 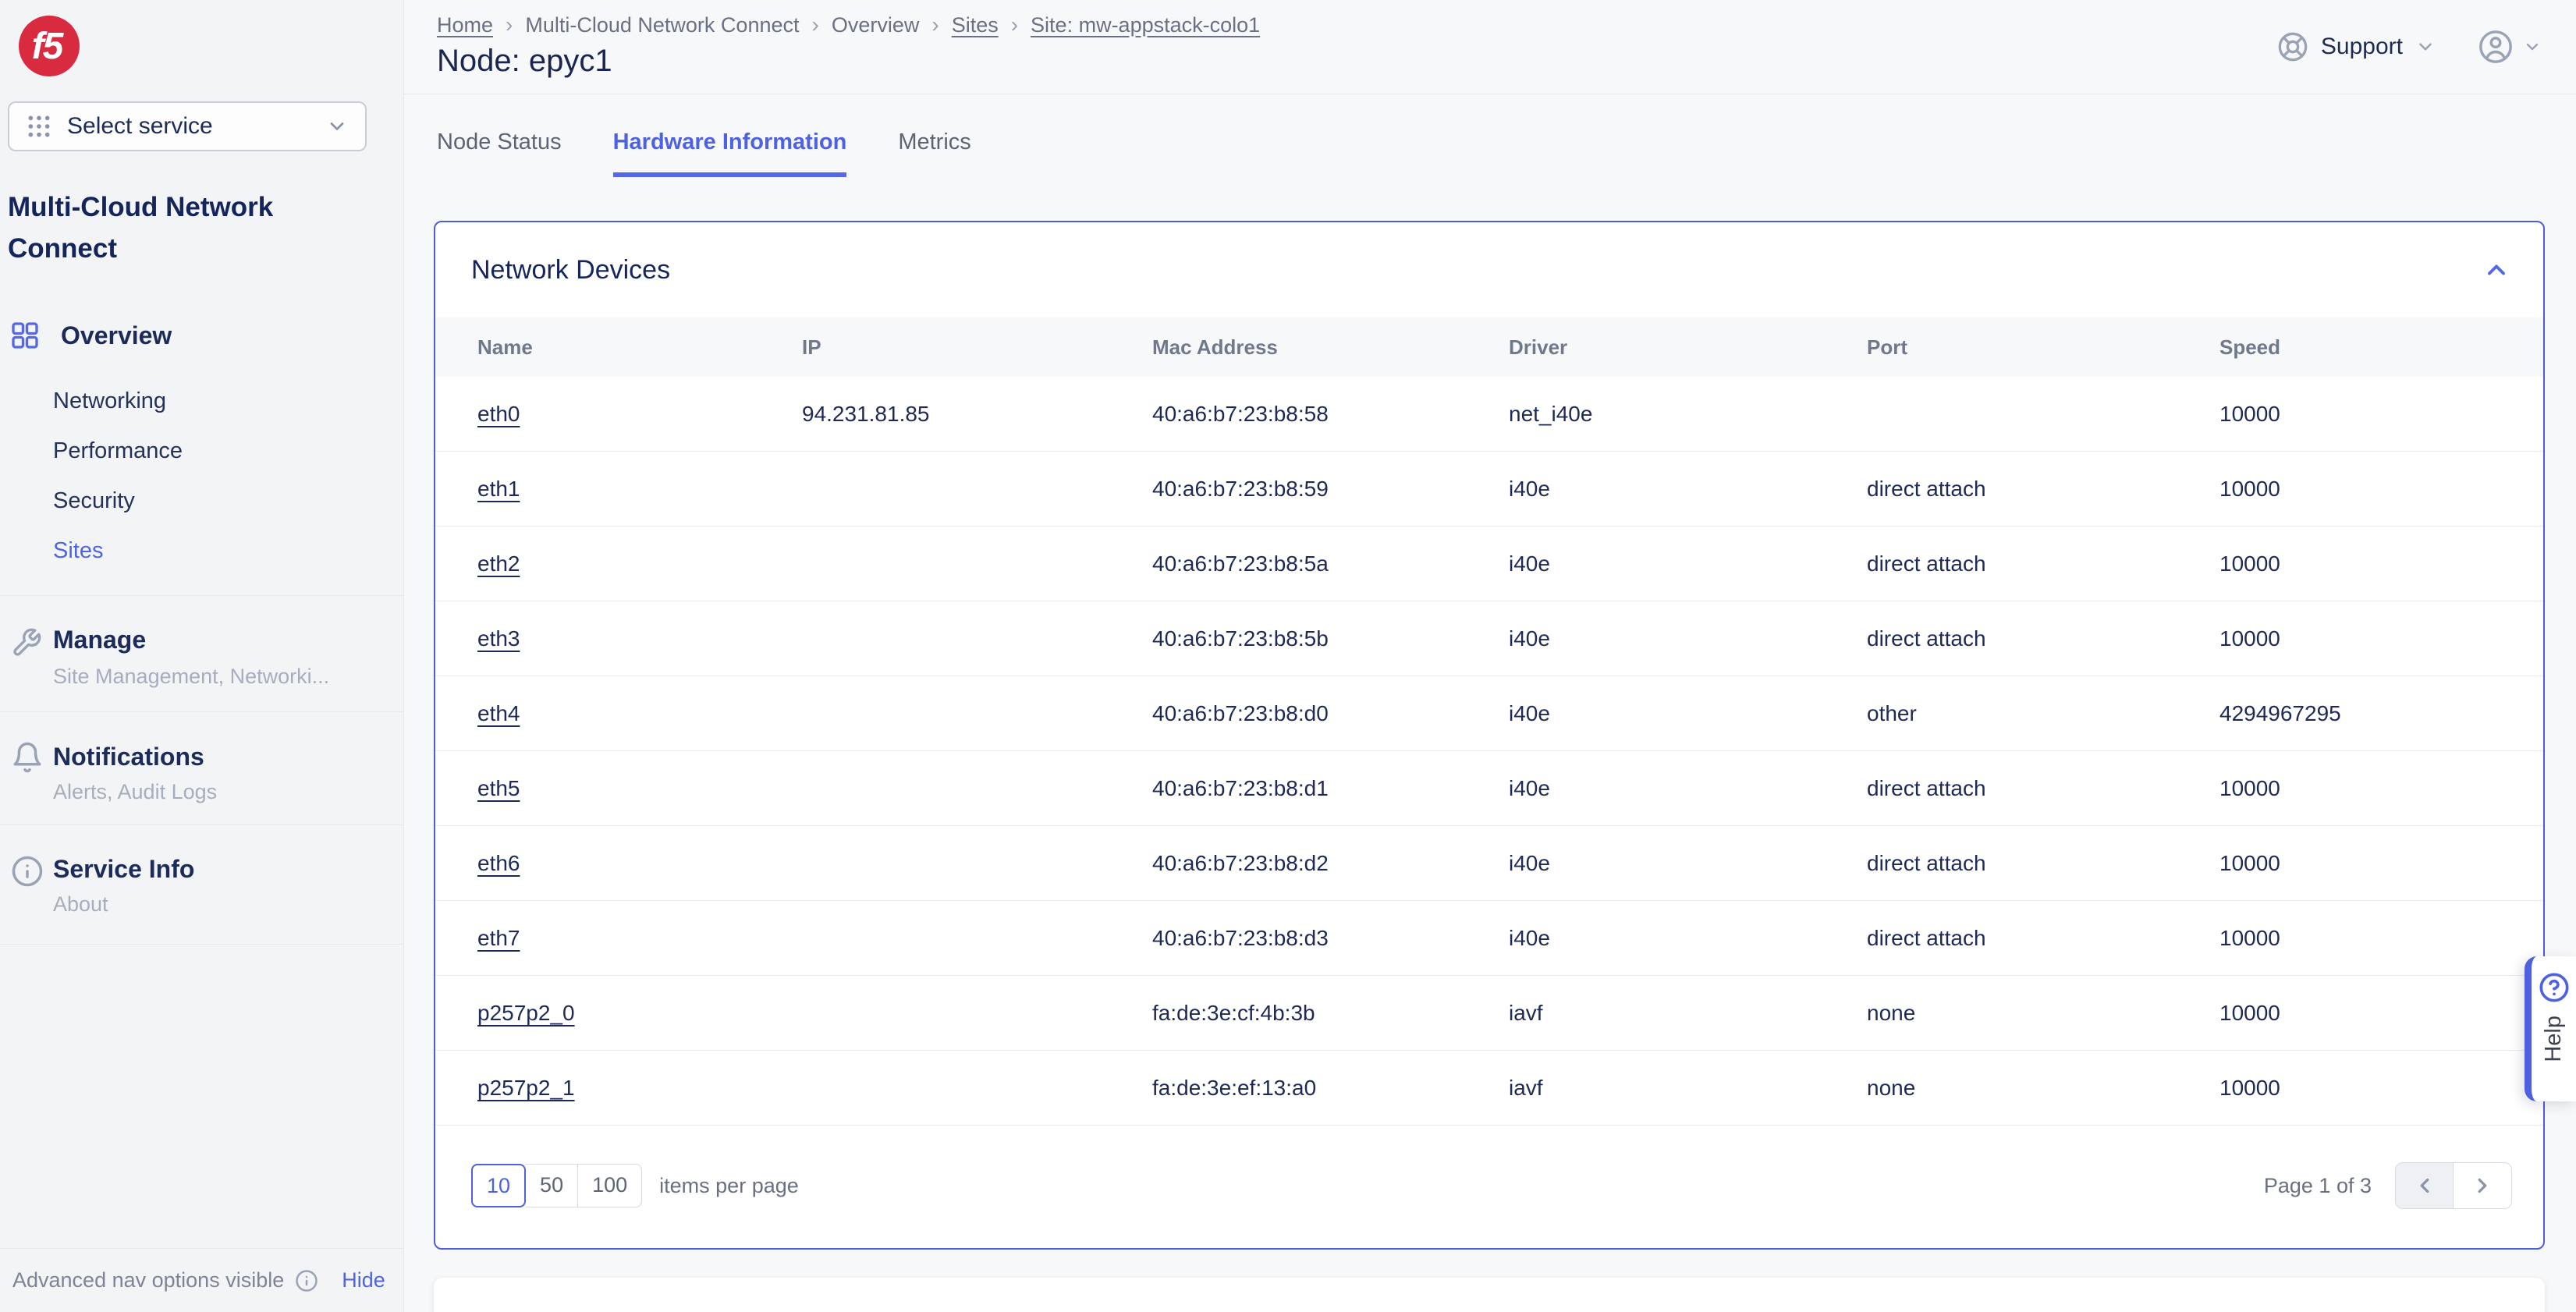 What do you see at coordinates (1538, 347) in the screenshot?
I see `column-header-driver: Driver` at bounding box center [1538, 347].